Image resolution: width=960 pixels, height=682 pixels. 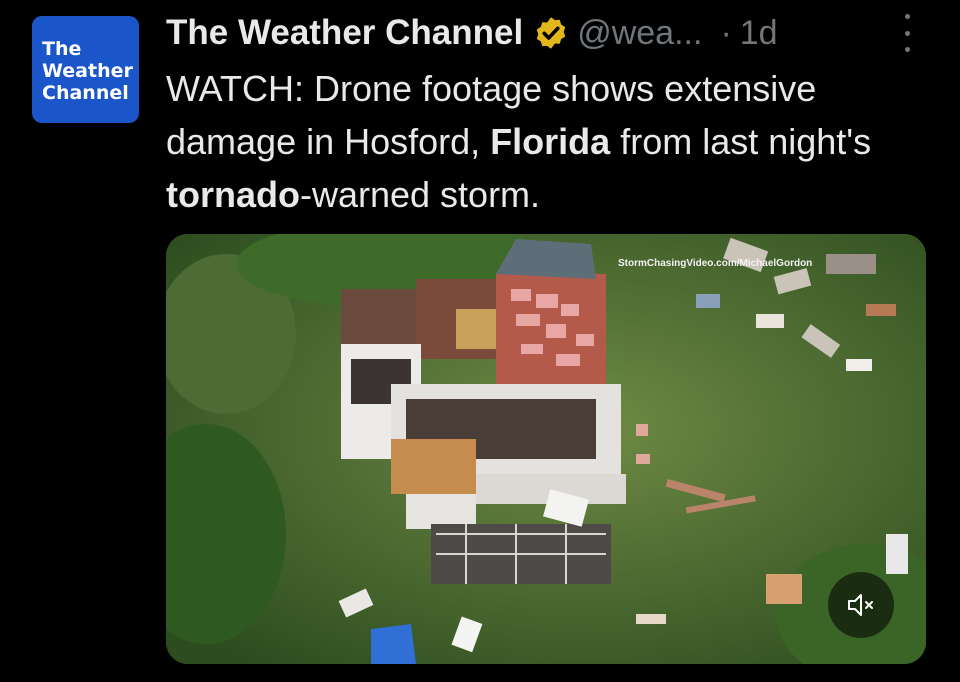 What do you see at coordinates (233, 194) in the screenshot?
I see `hashtag-tornado: tornado` at bounding box center [233, 194].